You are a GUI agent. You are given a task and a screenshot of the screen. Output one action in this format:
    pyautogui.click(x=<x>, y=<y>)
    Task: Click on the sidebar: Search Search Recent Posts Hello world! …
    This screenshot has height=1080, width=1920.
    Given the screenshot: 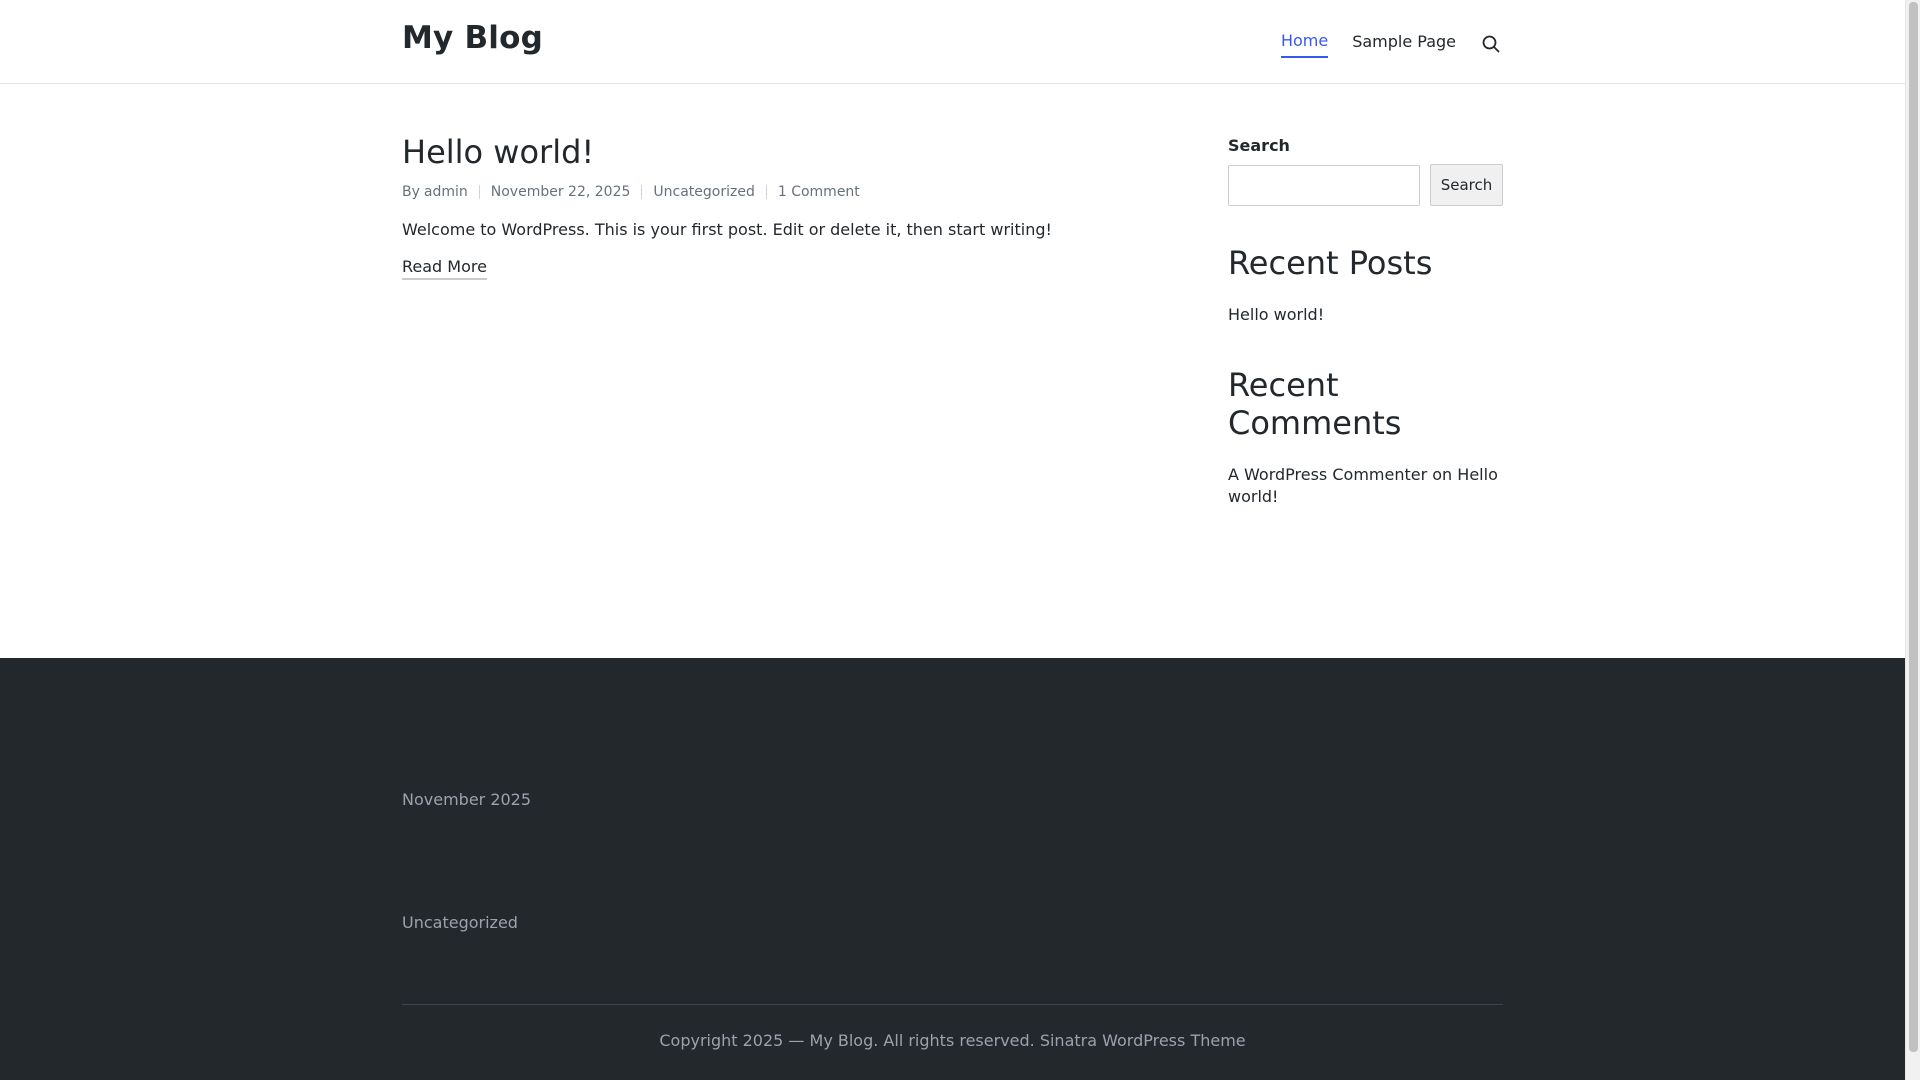 What is the action you would take?
    pyautogui.click(x=1365, y=322)
    